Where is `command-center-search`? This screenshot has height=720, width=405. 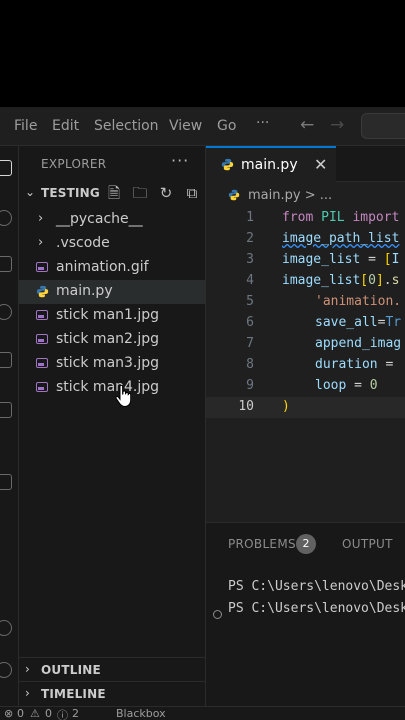
command-center-search is located at coordinates (383, 126).